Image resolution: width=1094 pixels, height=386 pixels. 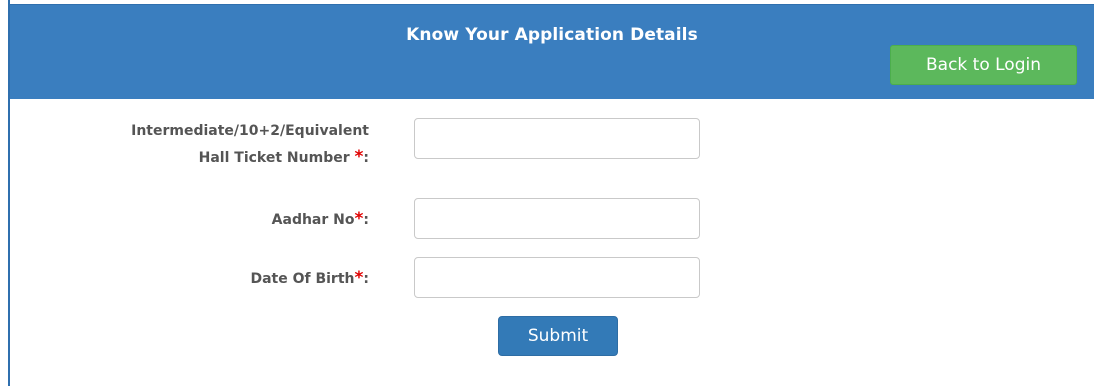 I want to click on hall-ticket-label-line1: Intermediate/10+2/Equivalent, so click(x=250, y=131).